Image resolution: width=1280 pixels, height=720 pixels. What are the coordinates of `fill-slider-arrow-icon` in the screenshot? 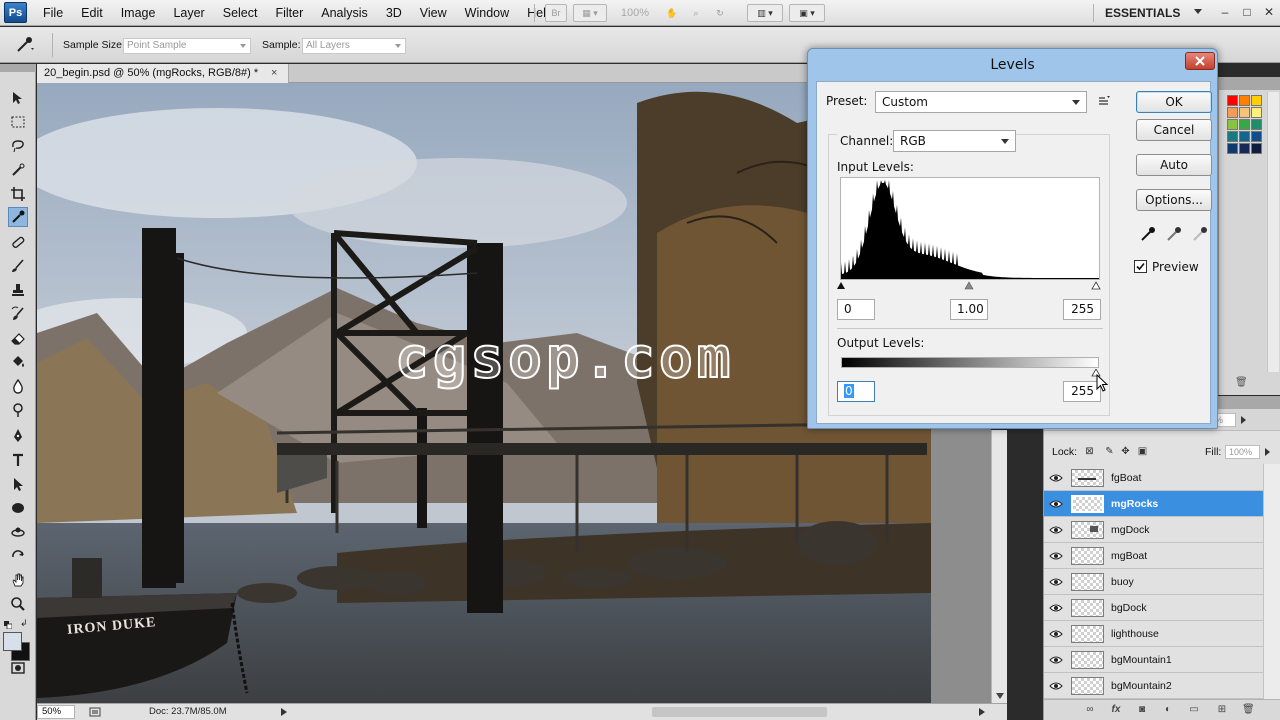 It's located at (1267, 452).